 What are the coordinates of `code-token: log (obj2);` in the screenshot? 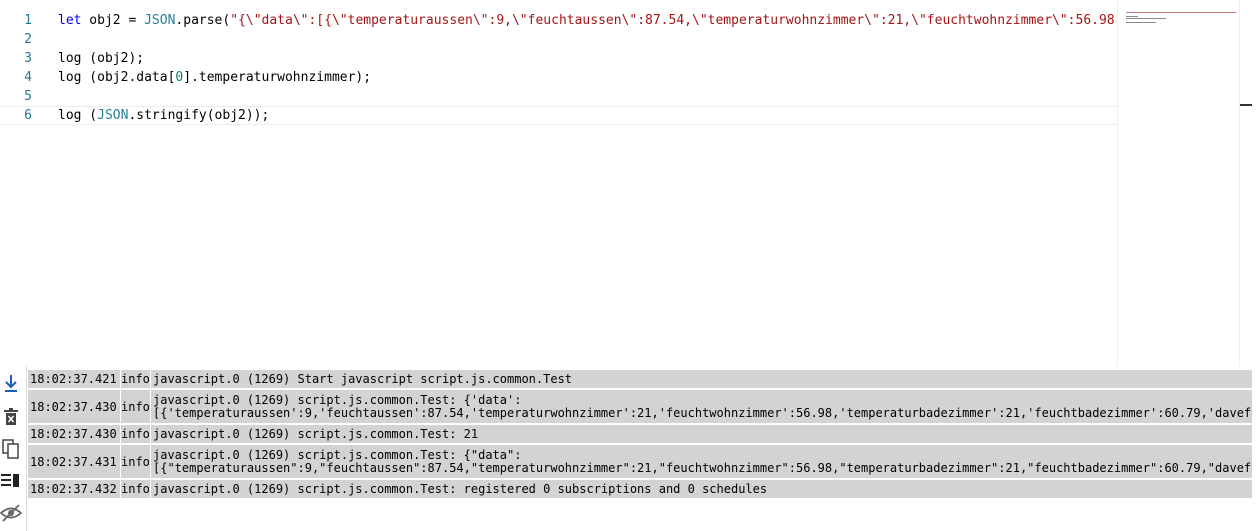 It's located at (101, 58).